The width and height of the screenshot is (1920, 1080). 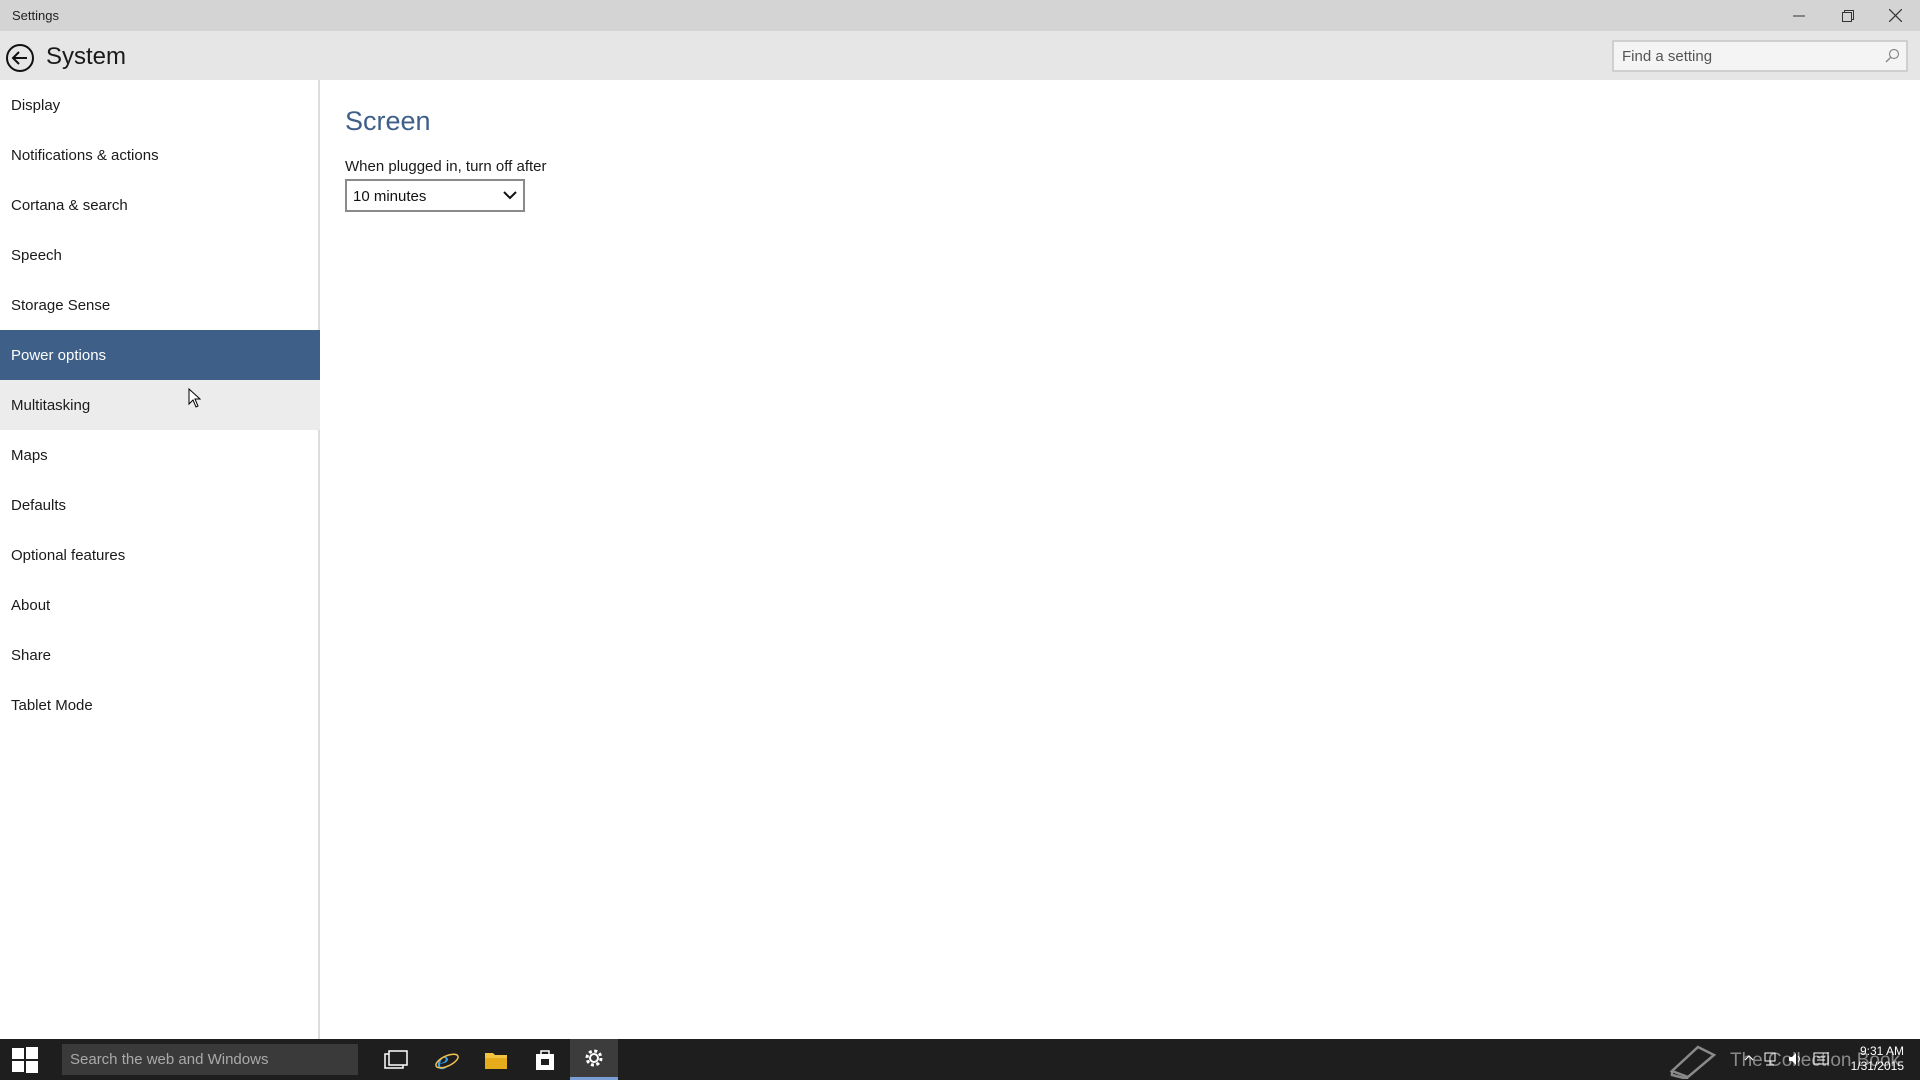 I want to click on close-button, so click(x=1895, y=15).